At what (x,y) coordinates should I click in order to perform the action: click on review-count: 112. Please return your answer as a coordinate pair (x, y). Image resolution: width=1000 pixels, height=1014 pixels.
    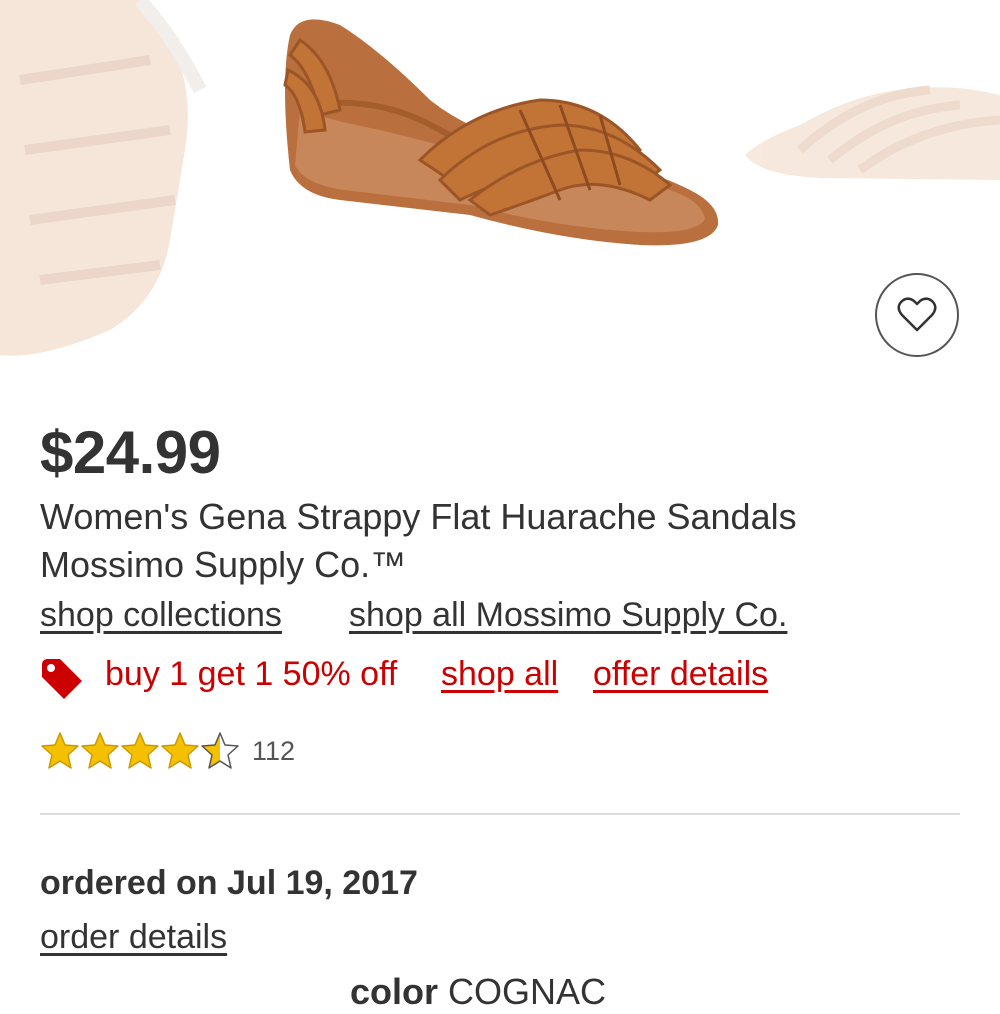
    Looking at the image, I should click on (273, 751).